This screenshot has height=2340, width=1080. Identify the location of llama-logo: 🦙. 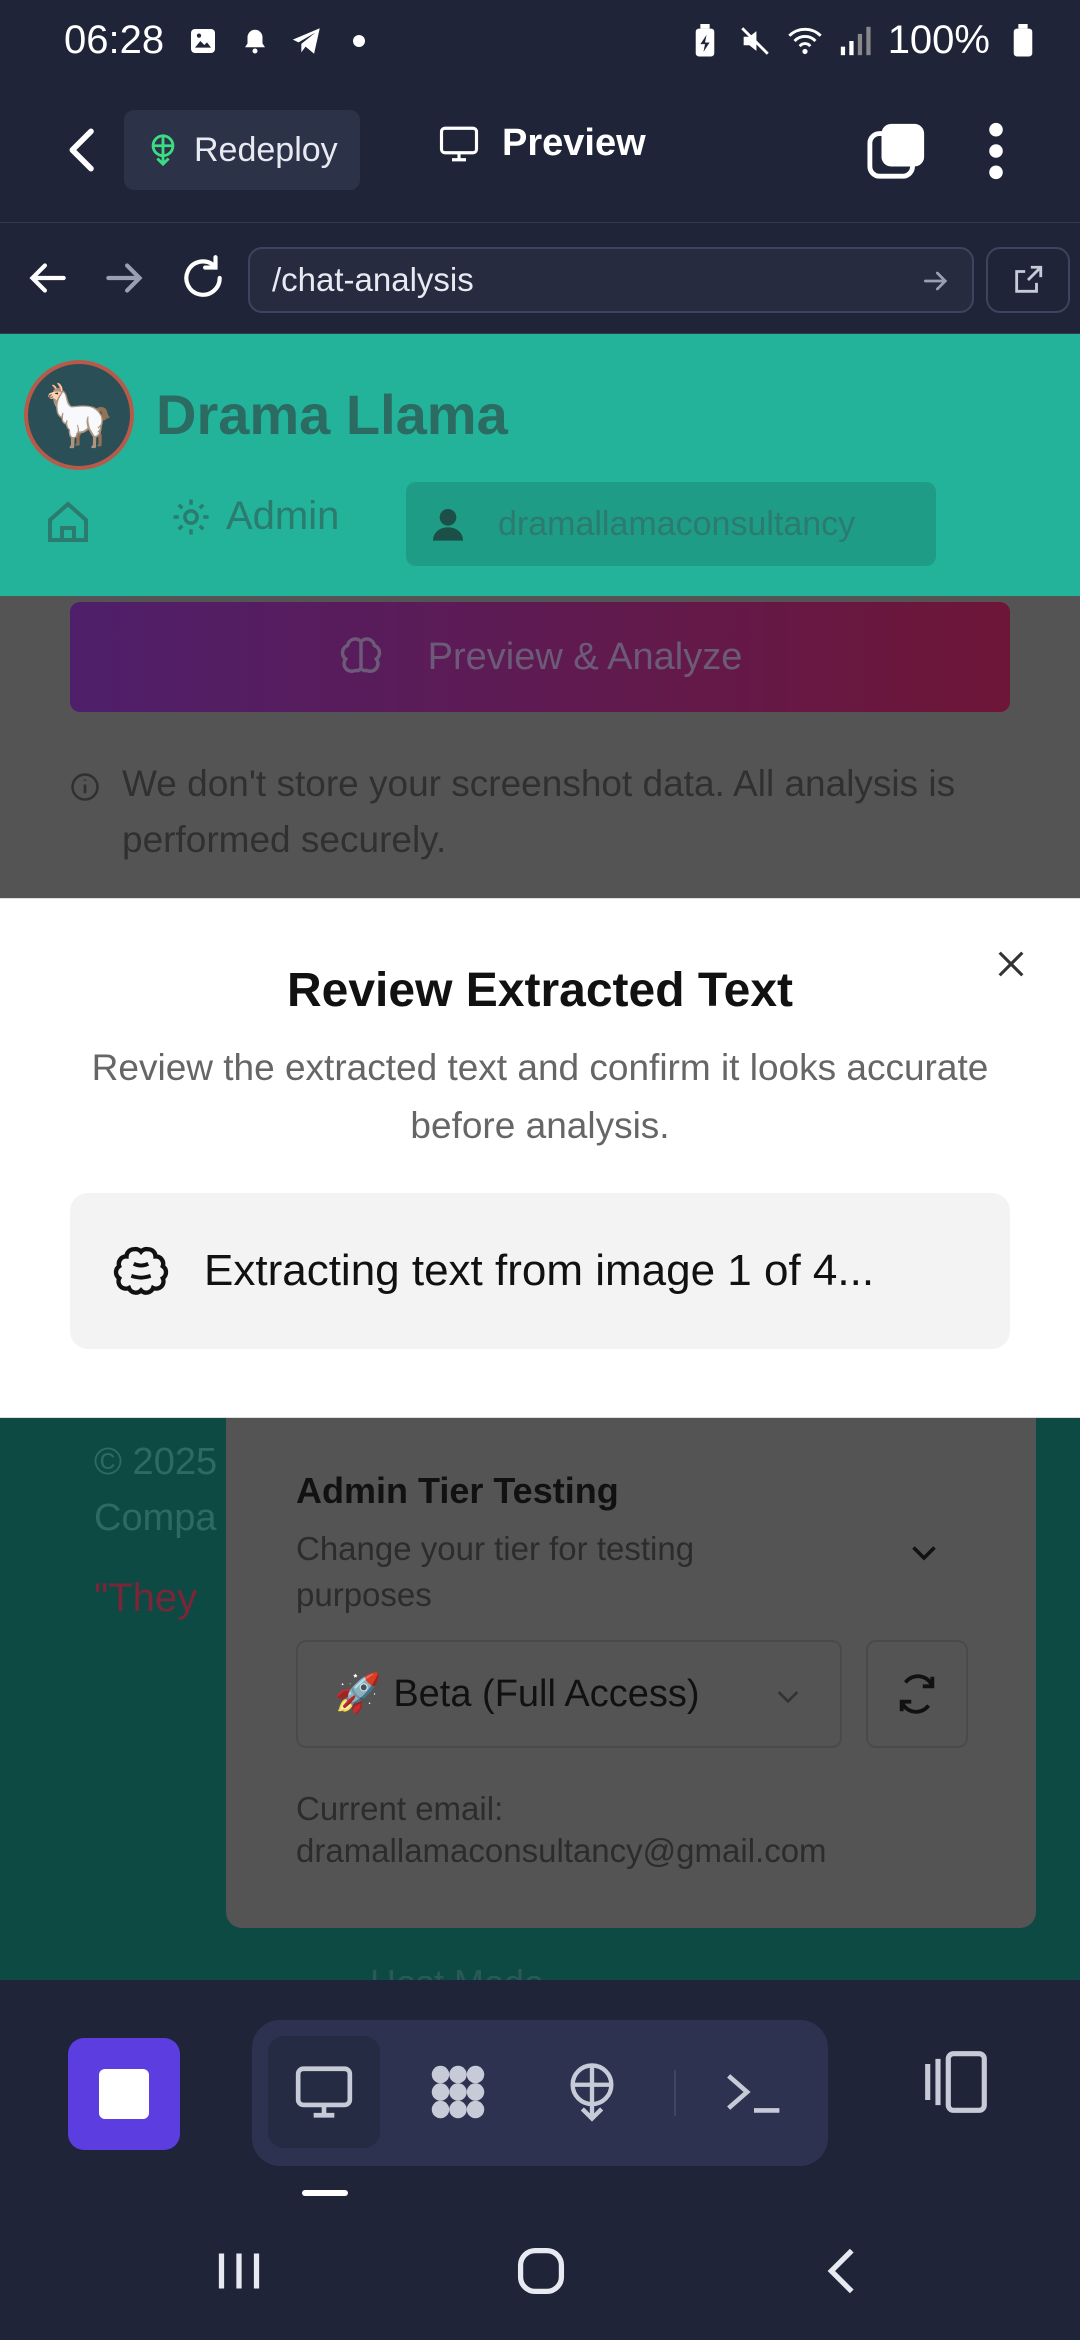
(79, 415).